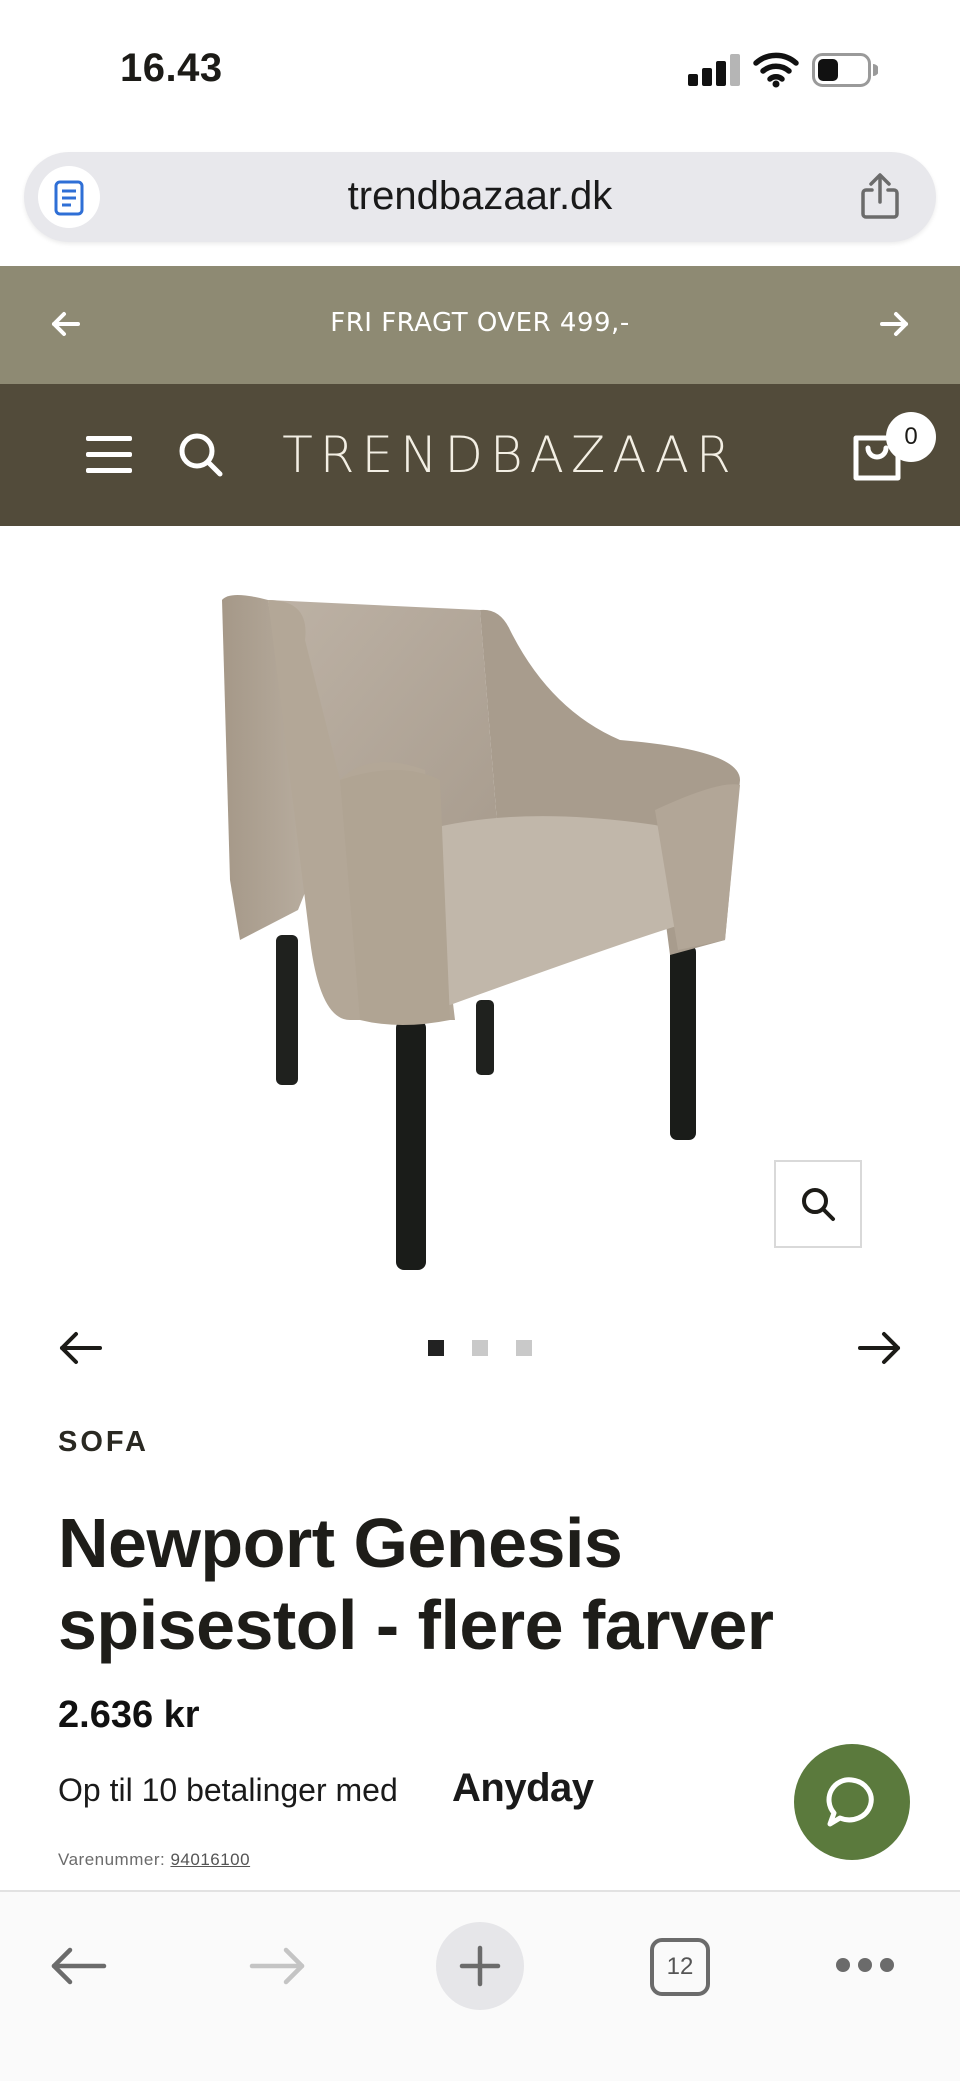 This screenshot has height=2081, width=960. I want to click on share-icon, so click(880, 196).